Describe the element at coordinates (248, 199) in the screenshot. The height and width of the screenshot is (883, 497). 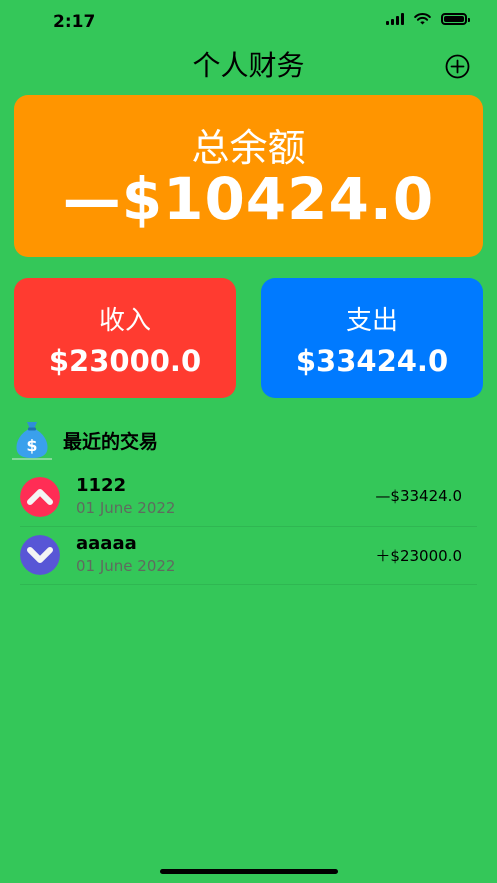
I see `total-balance-amount: —$10424.0` at that location.